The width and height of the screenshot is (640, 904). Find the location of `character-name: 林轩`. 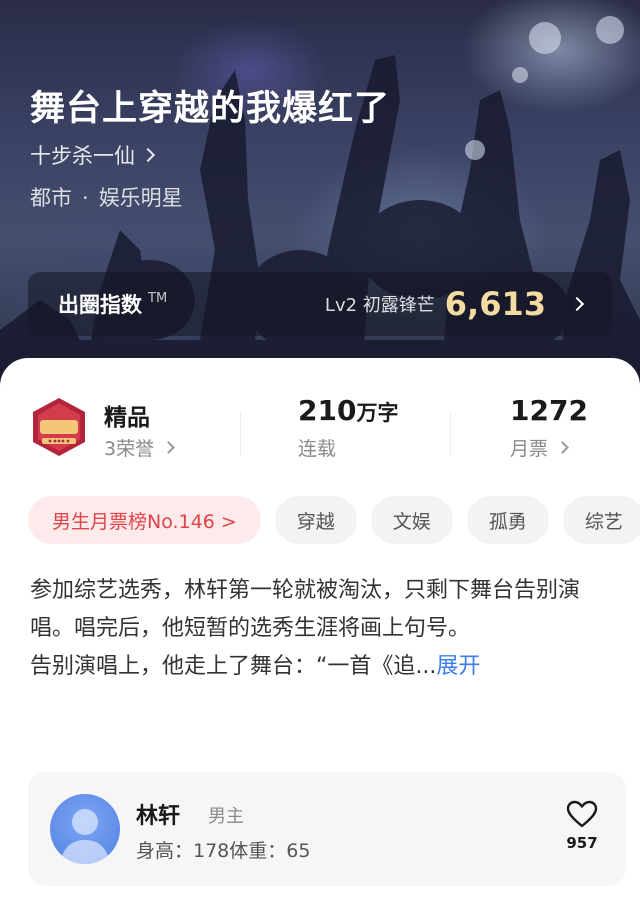

character-name: 林轩 is located at coordinates (158, 816).